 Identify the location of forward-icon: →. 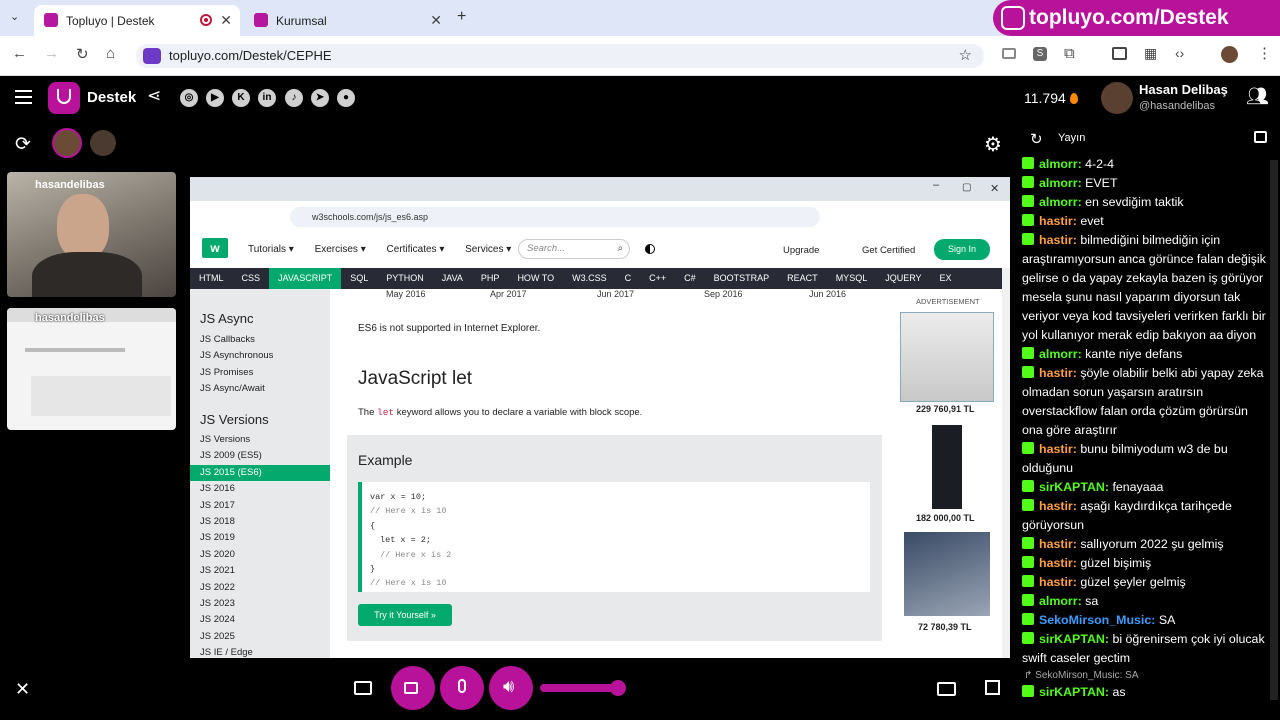
(51, 53).